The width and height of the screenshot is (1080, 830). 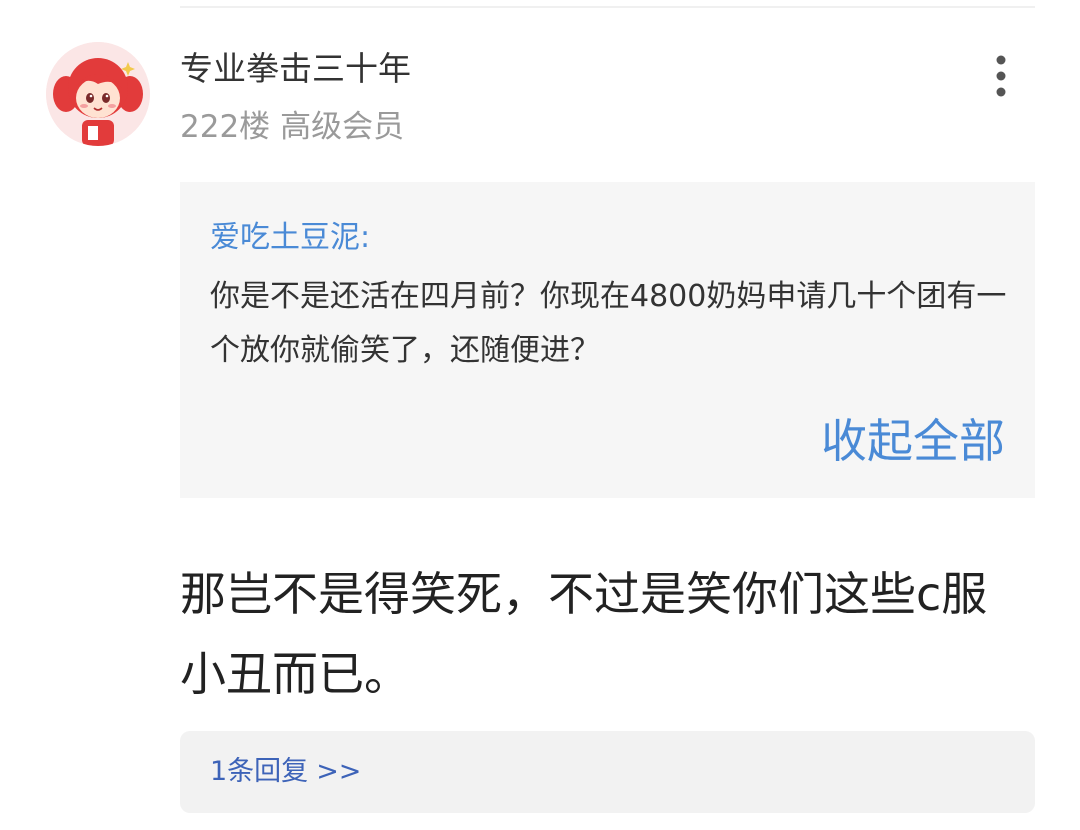 I want to click on member-level: 高级会员, so click(x=342, y=127).